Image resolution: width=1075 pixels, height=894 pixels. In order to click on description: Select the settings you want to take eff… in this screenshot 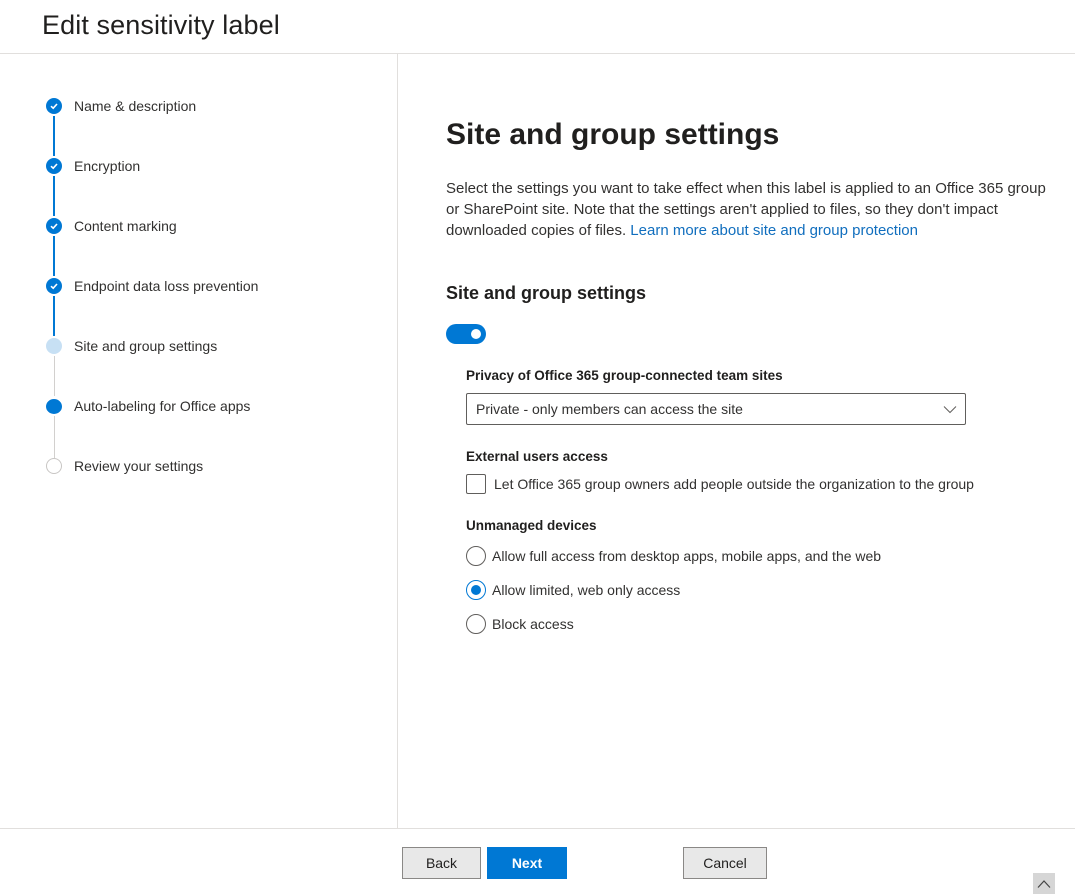, I will do `click(751, 209)`.